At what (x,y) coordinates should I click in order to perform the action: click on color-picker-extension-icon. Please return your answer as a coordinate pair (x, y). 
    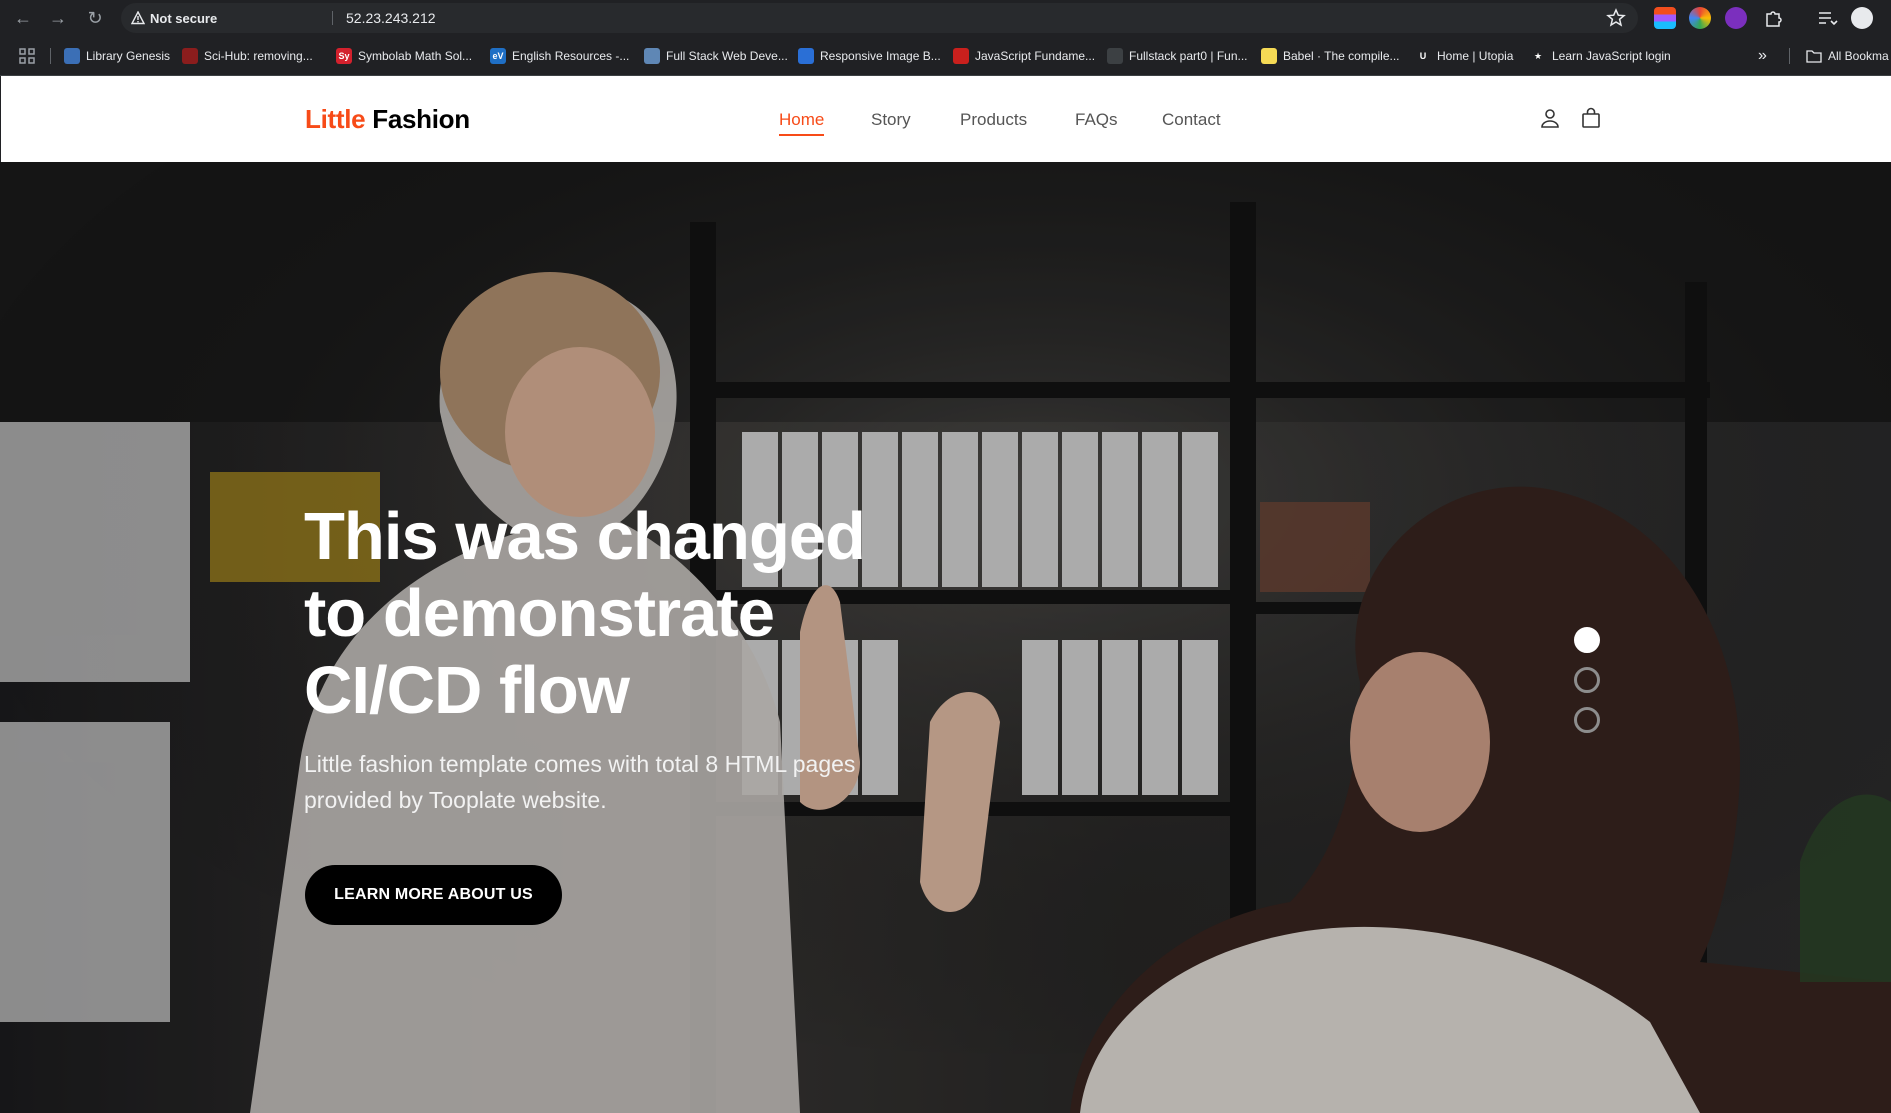
    Looking at the image, I should click on (1700, 18).